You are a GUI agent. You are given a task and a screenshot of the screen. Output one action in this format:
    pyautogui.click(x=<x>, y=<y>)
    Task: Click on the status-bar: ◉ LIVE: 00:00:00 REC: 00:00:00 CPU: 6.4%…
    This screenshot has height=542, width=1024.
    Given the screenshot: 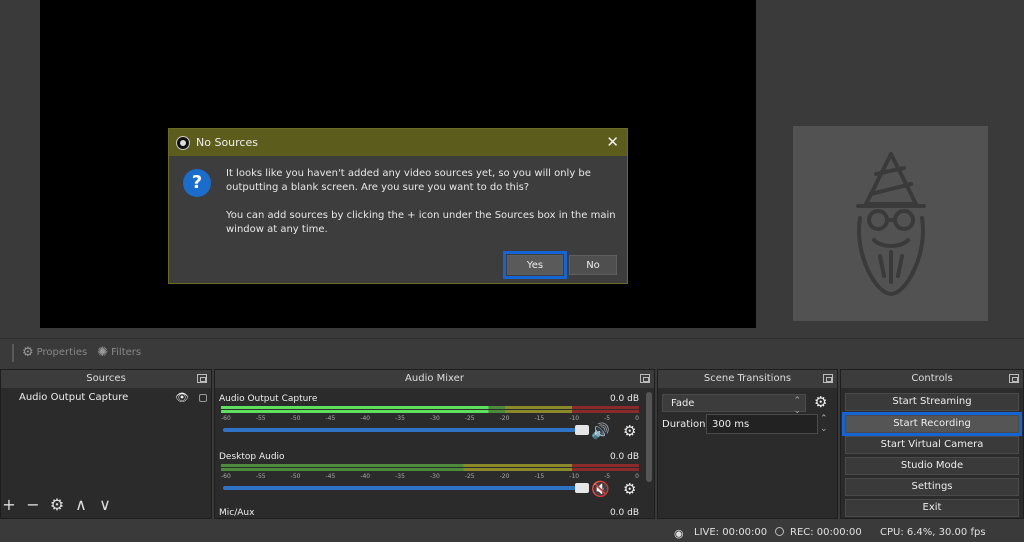 What is the action you would take?
    pyautogui.click(x=512, y=531)
    